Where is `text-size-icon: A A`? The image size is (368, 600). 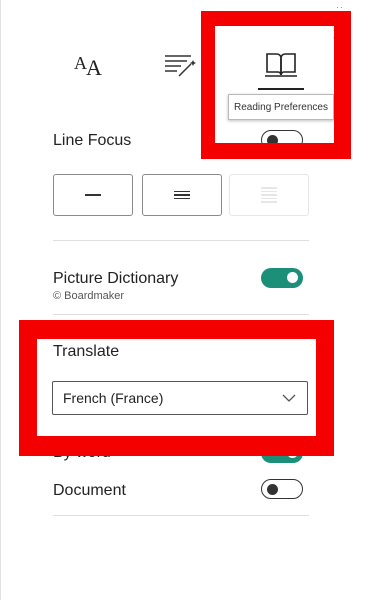 text-size-icon: A A is located at coordinates (88, 66).